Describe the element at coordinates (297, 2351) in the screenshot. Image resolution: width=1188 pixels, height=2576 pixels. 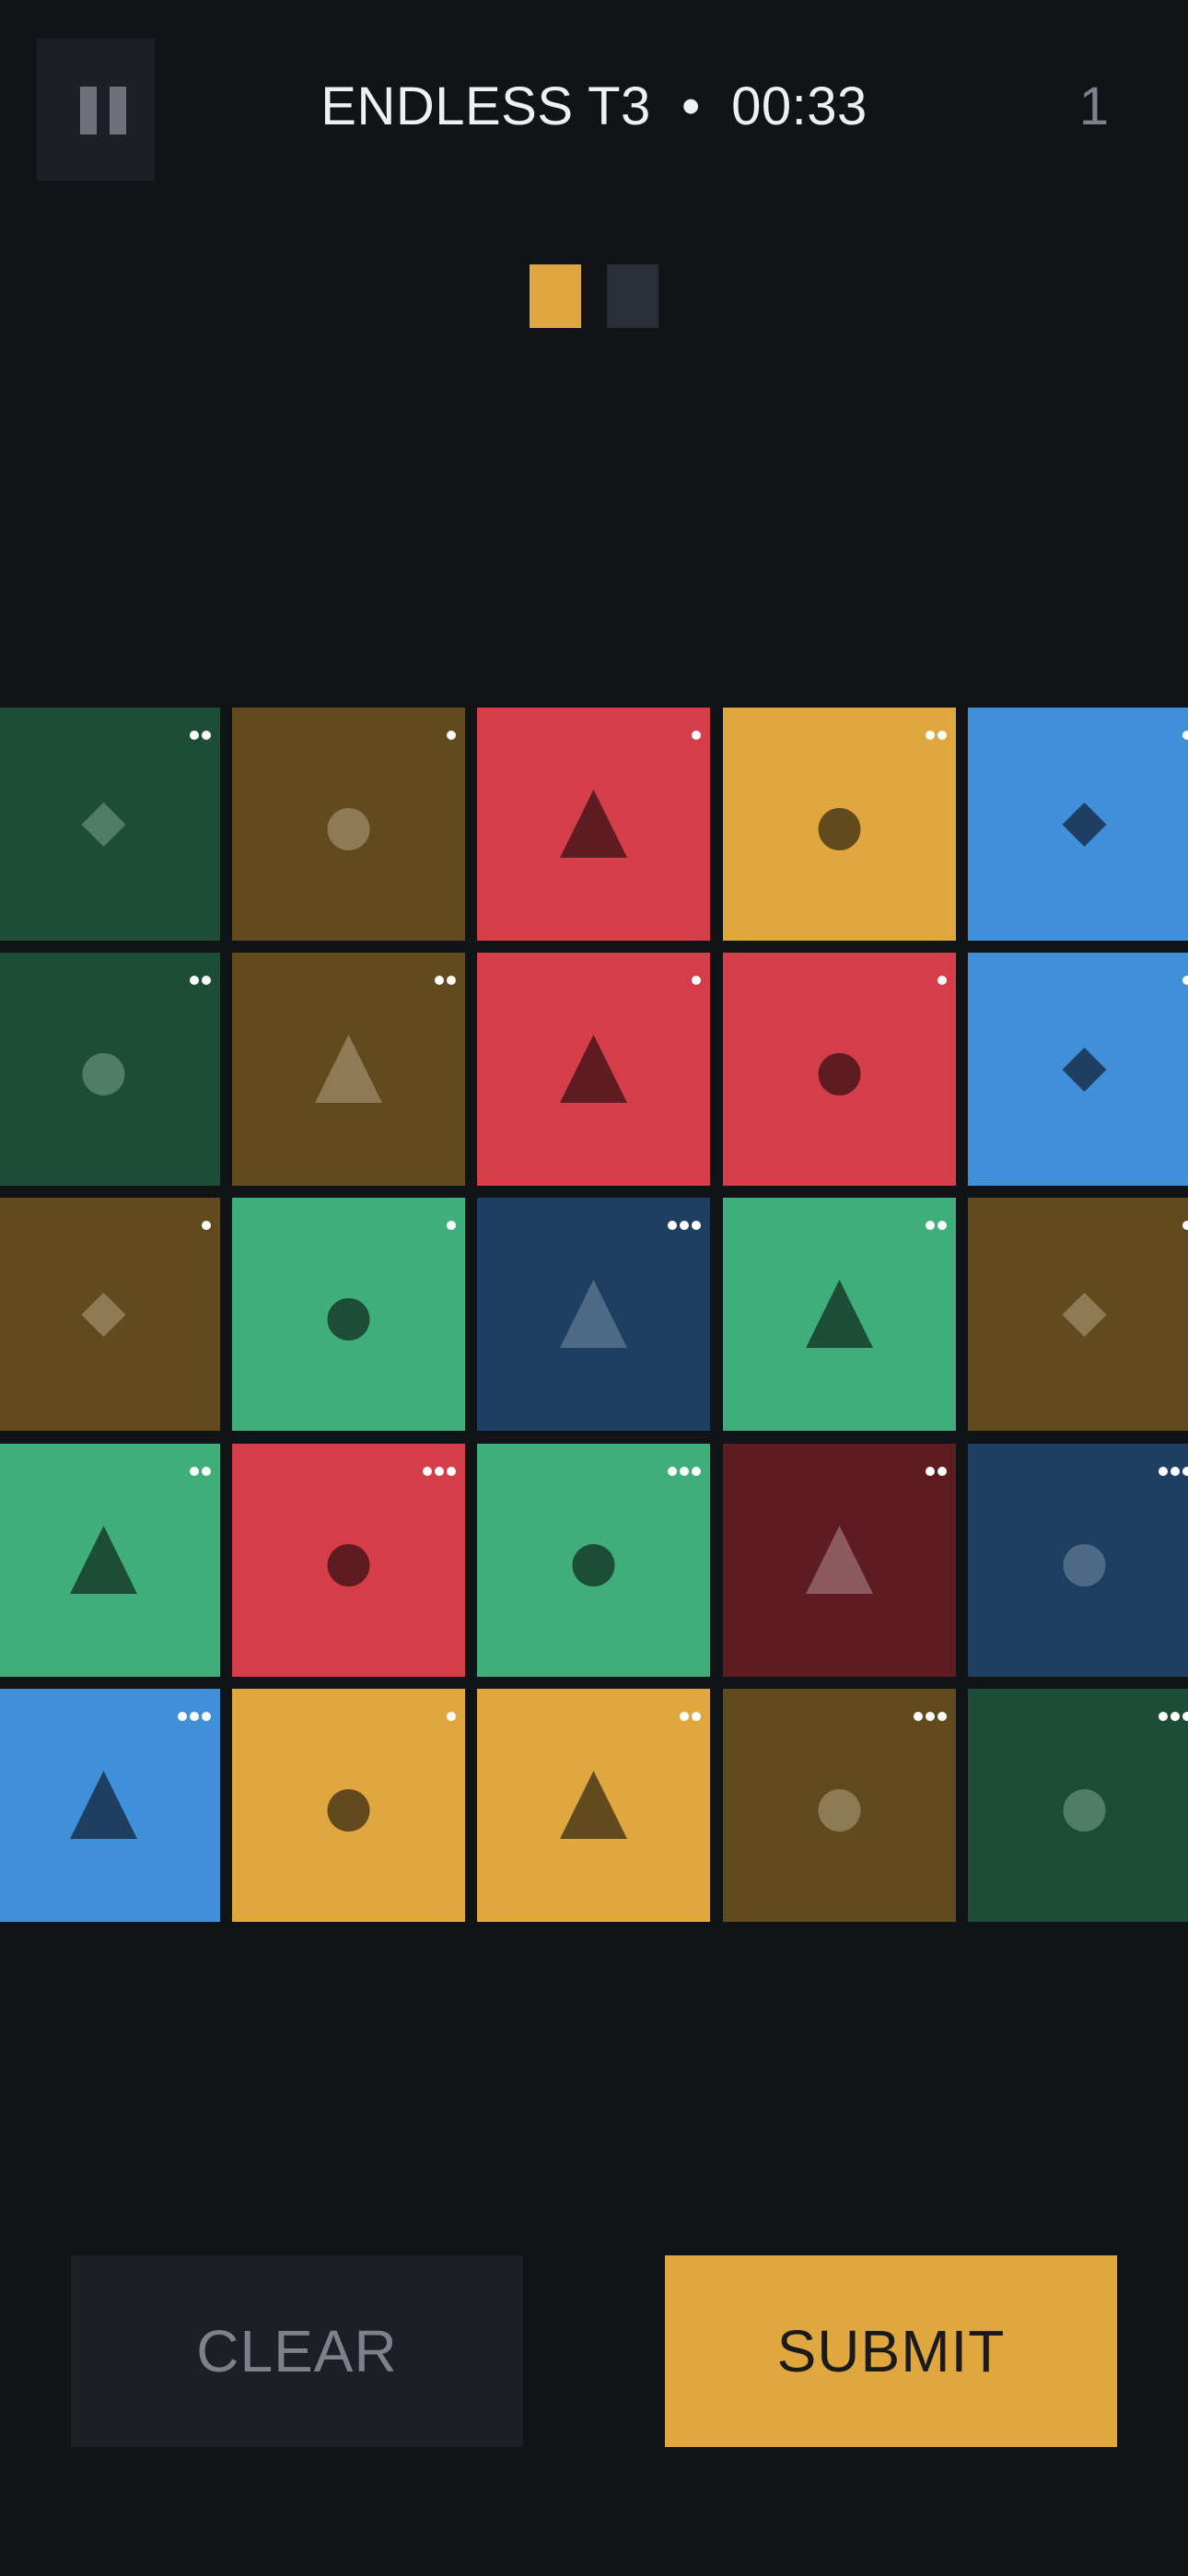
I see `clear-button: CLEAR` at that location.